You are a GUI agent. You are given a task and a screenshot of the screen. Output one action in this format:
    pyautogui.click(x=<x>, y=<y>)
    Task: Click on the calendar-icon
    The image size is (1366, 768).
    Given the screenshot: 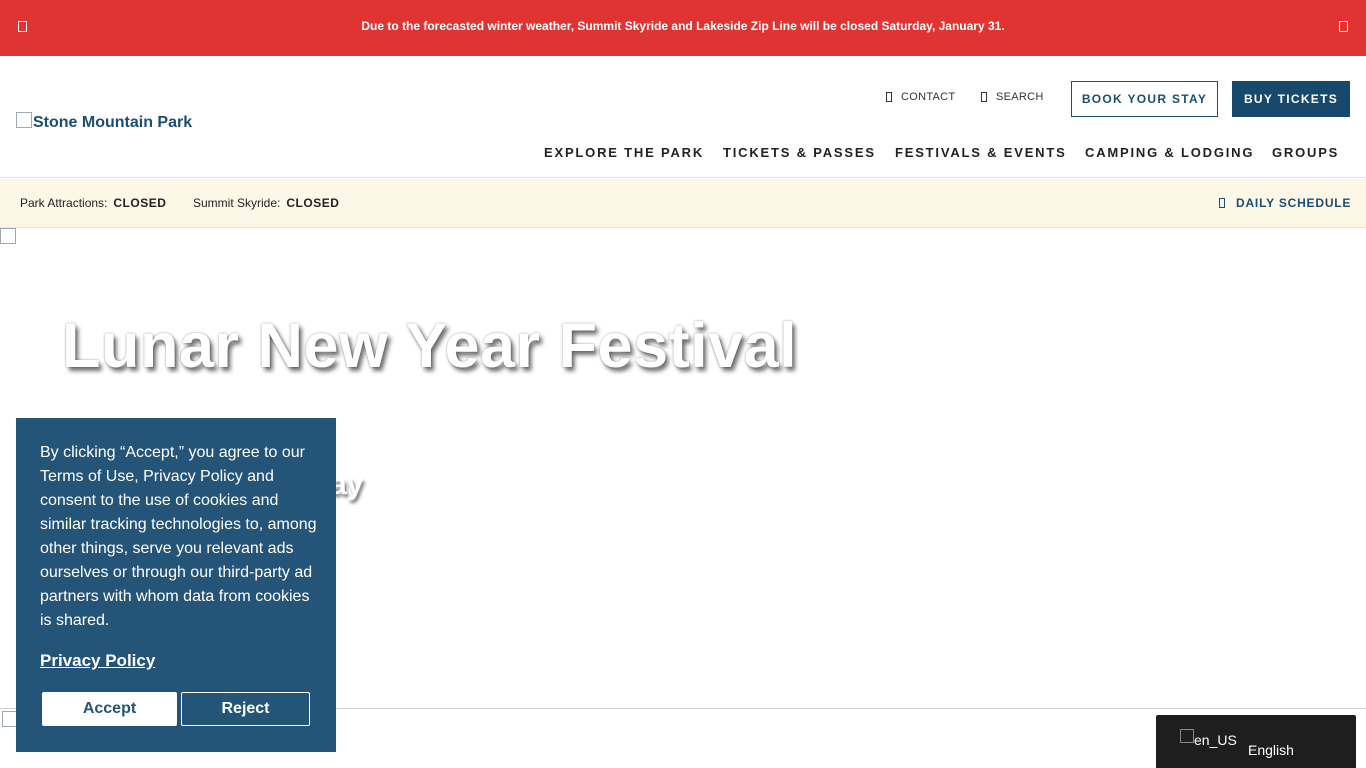 What is the action you would take?
    pyautogui.click(x=1222, y=203)
    